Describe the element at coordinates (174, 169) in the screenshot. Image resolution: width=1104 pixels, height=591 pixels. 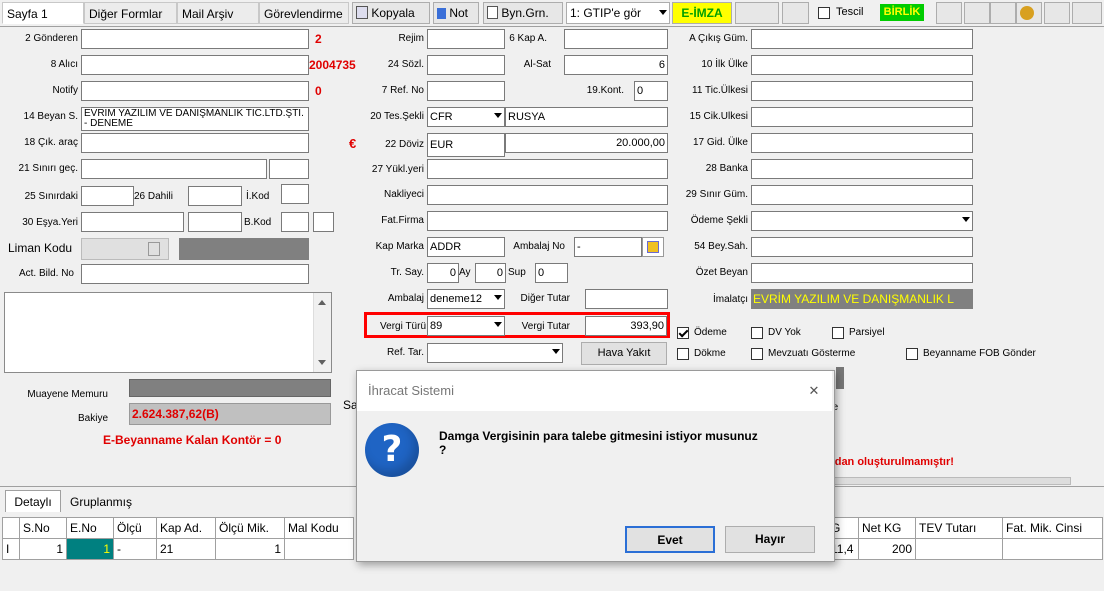
I see `sinir-gec-input` at that location.